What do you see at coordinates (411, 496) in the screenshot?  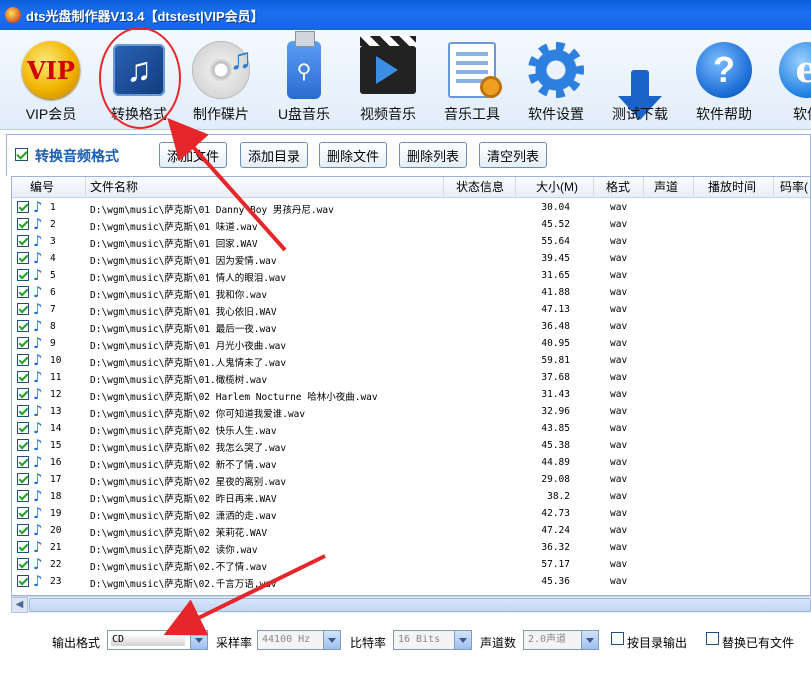 I see `table-row: ♪ 18 D:\wgm\music\萨克斯\02 昨日再来.WAV 38.2 wav` at bounding box center [411, 496].